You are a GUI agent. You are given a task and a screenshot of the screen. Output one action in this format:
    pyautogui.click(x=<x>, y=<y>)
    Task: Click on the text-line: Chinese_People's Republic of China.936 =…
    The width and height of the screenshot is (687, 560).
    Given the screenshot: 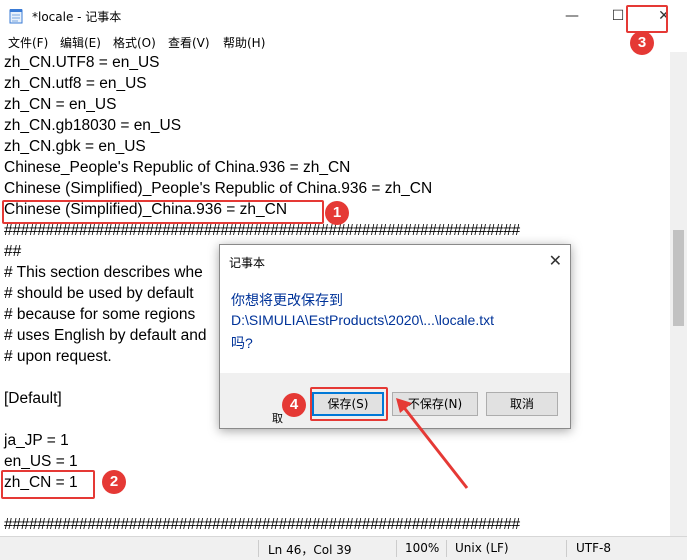 What is the action you would take?
    pyautogui.click(x=177, y=167)
    